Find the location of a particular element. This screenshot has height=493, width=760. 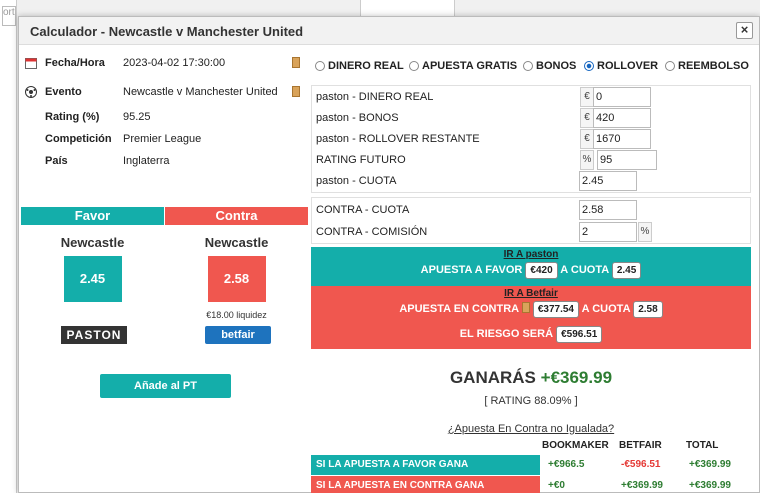

unmatched-link: ¿Apuesta En Contra no Igualada? is located at coordinates (531, 429).